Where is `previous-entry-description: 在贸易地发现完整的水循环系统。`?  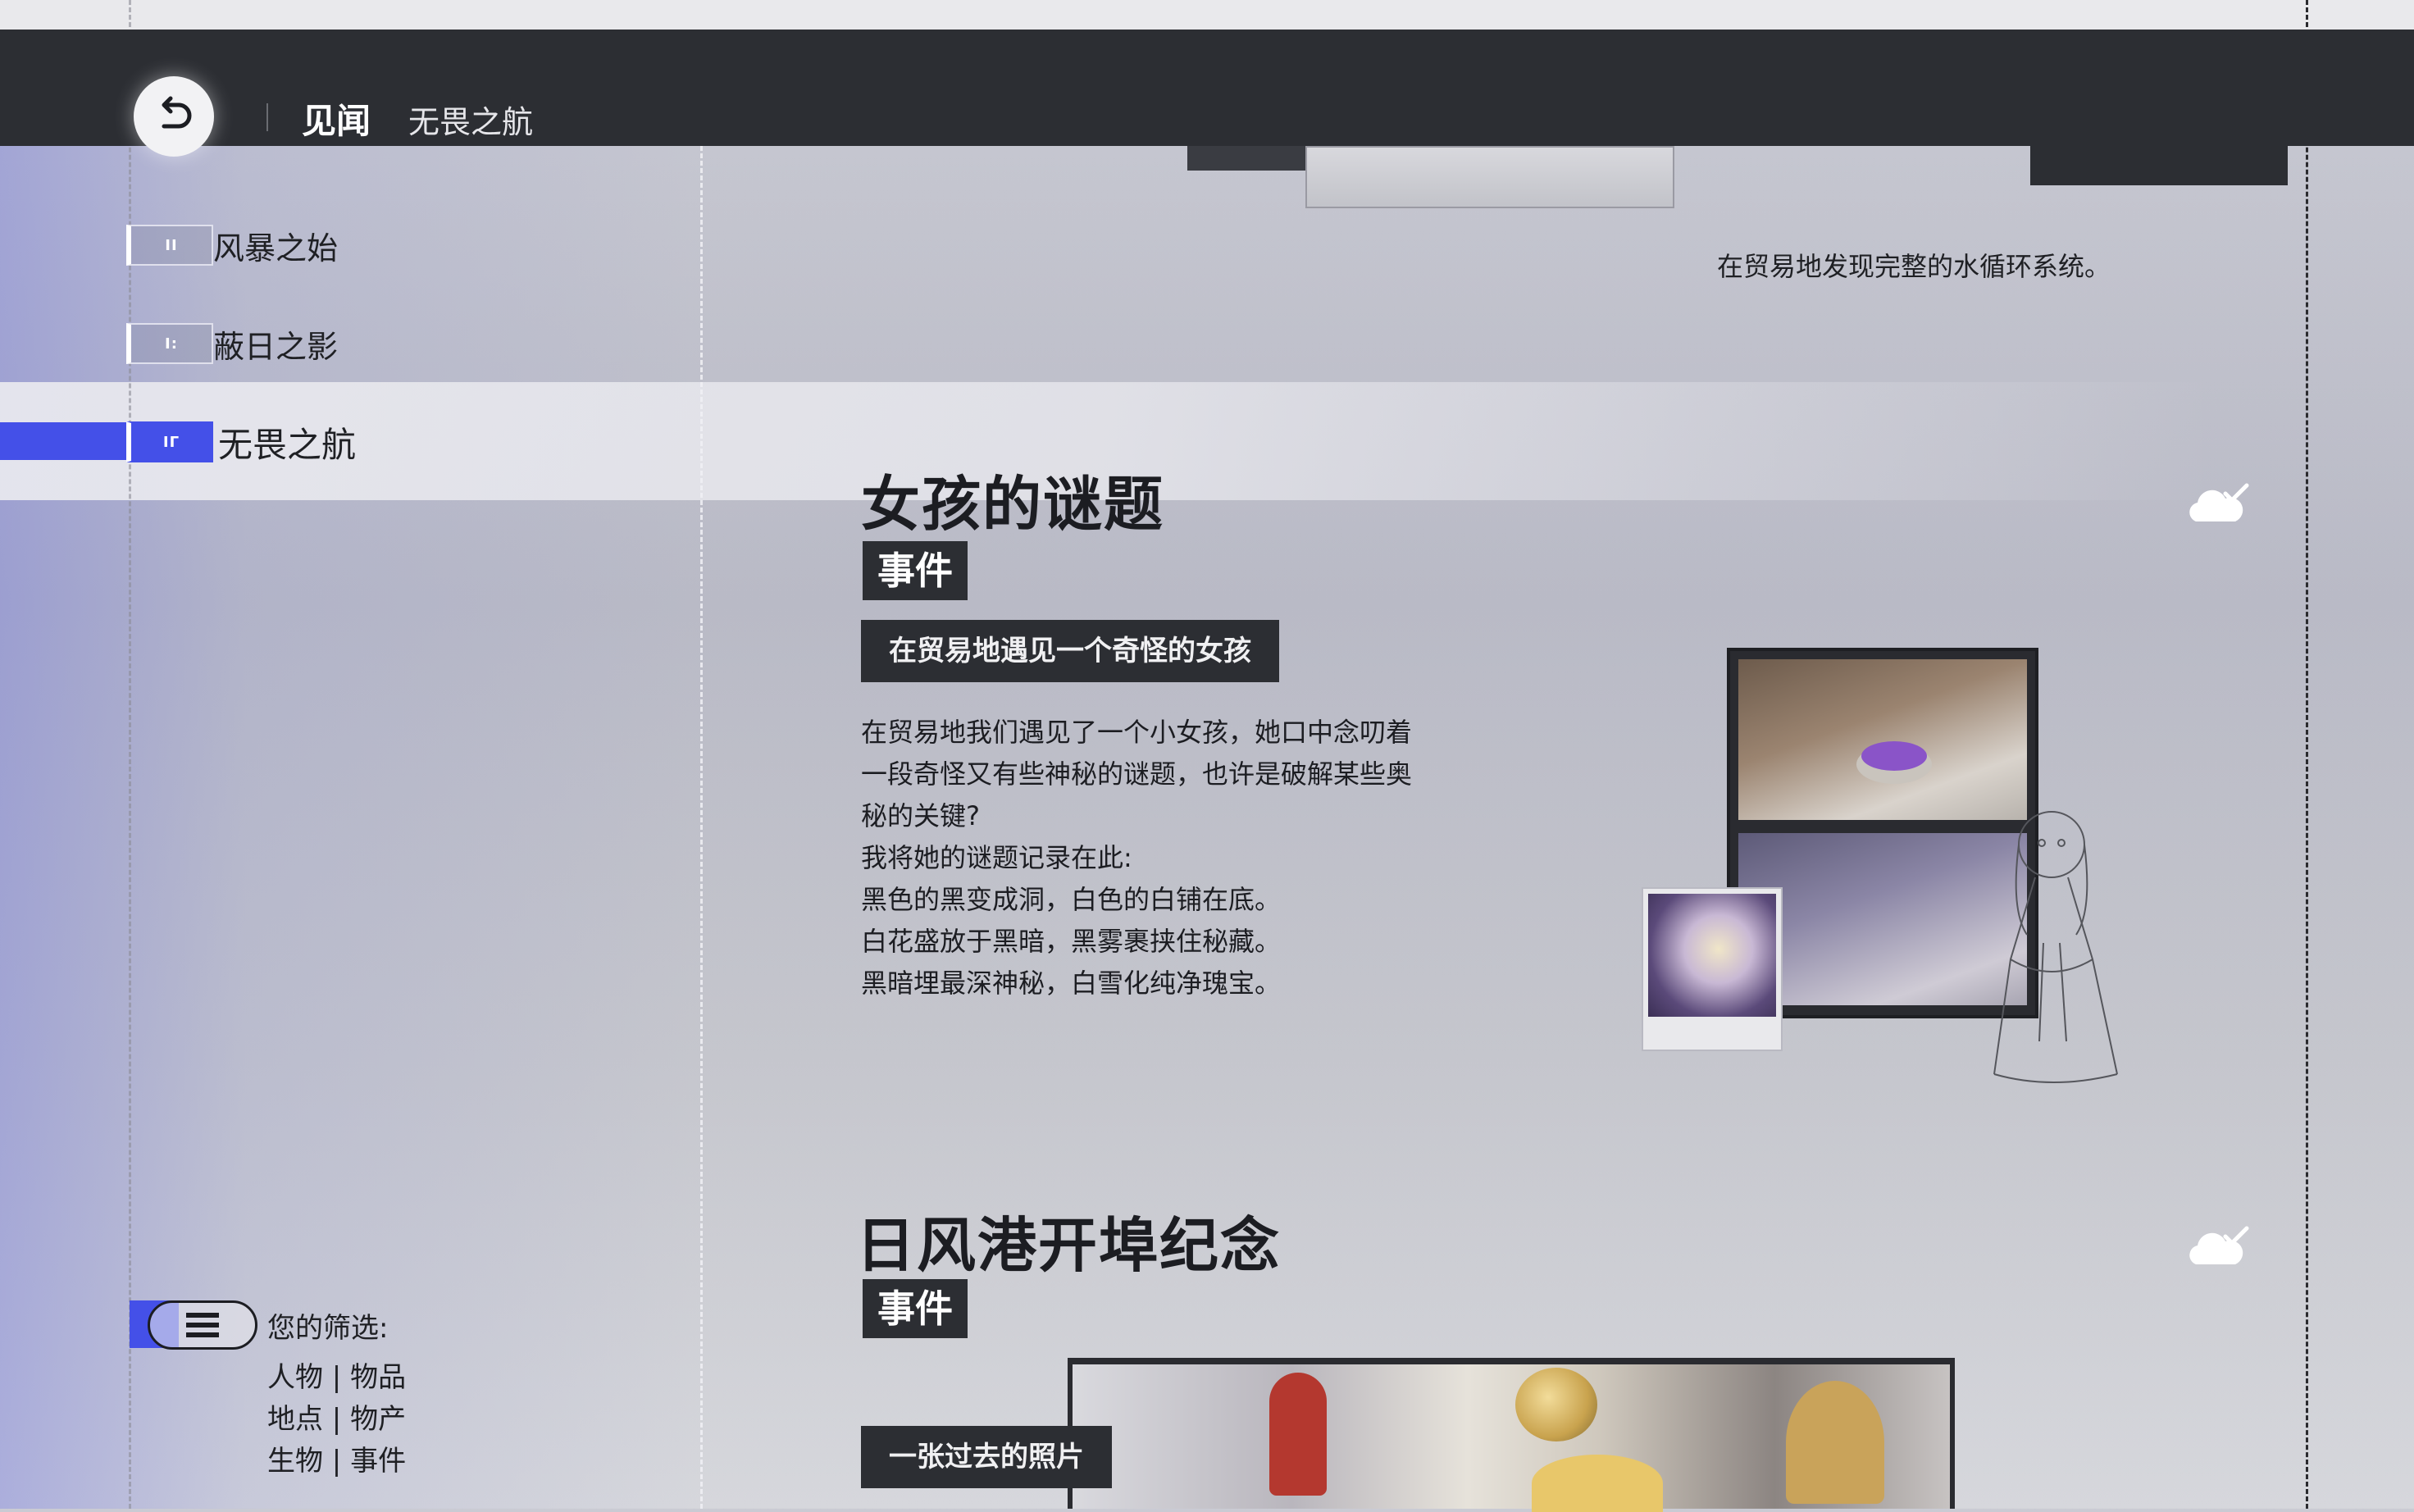
previous-entry-description: 在贸易地发现完整的水循环系统。 is located at coordinates (1914, 266).